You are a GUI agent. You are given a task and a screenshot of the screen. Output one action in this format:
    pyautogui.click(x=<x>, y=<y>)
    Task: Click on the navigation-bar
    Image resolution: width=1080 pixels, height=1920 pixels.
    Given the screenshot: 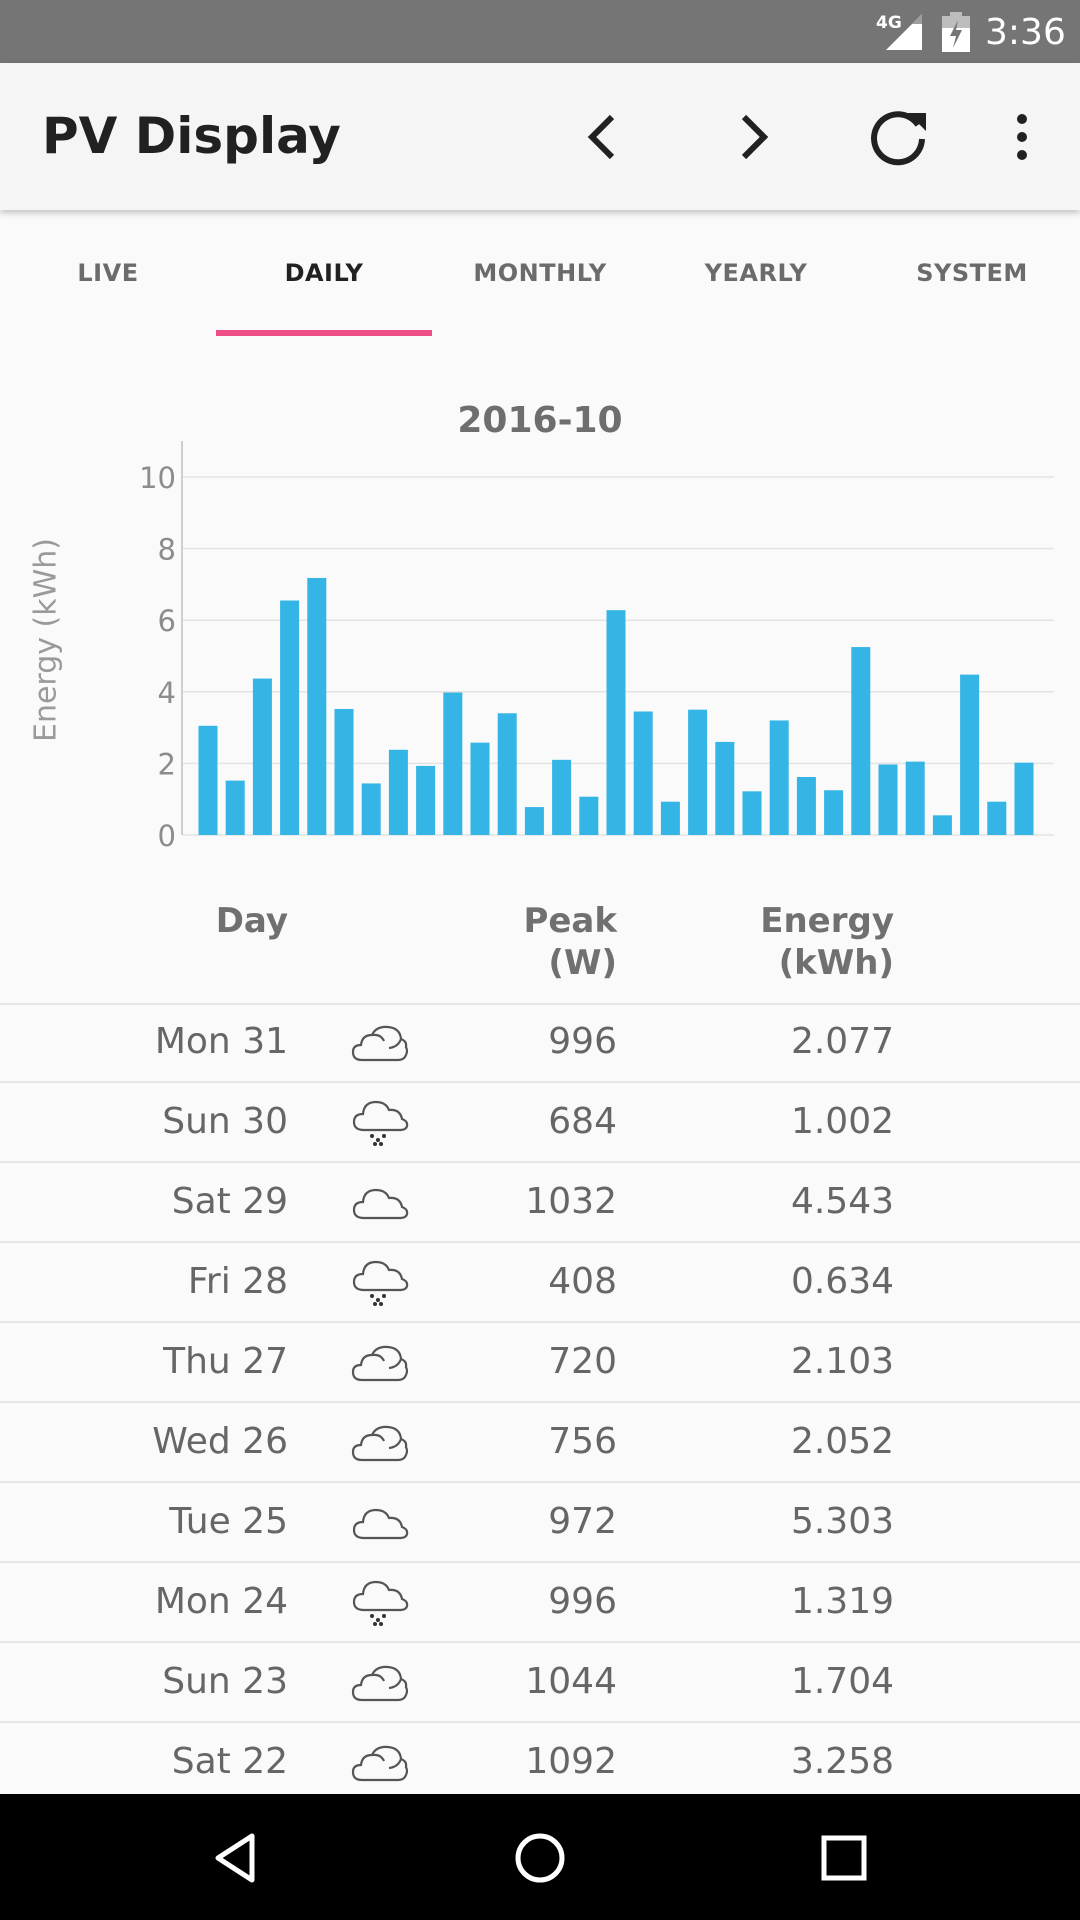 What is the action you would take?
    pyautogui.click(x=540, y=1857)
    